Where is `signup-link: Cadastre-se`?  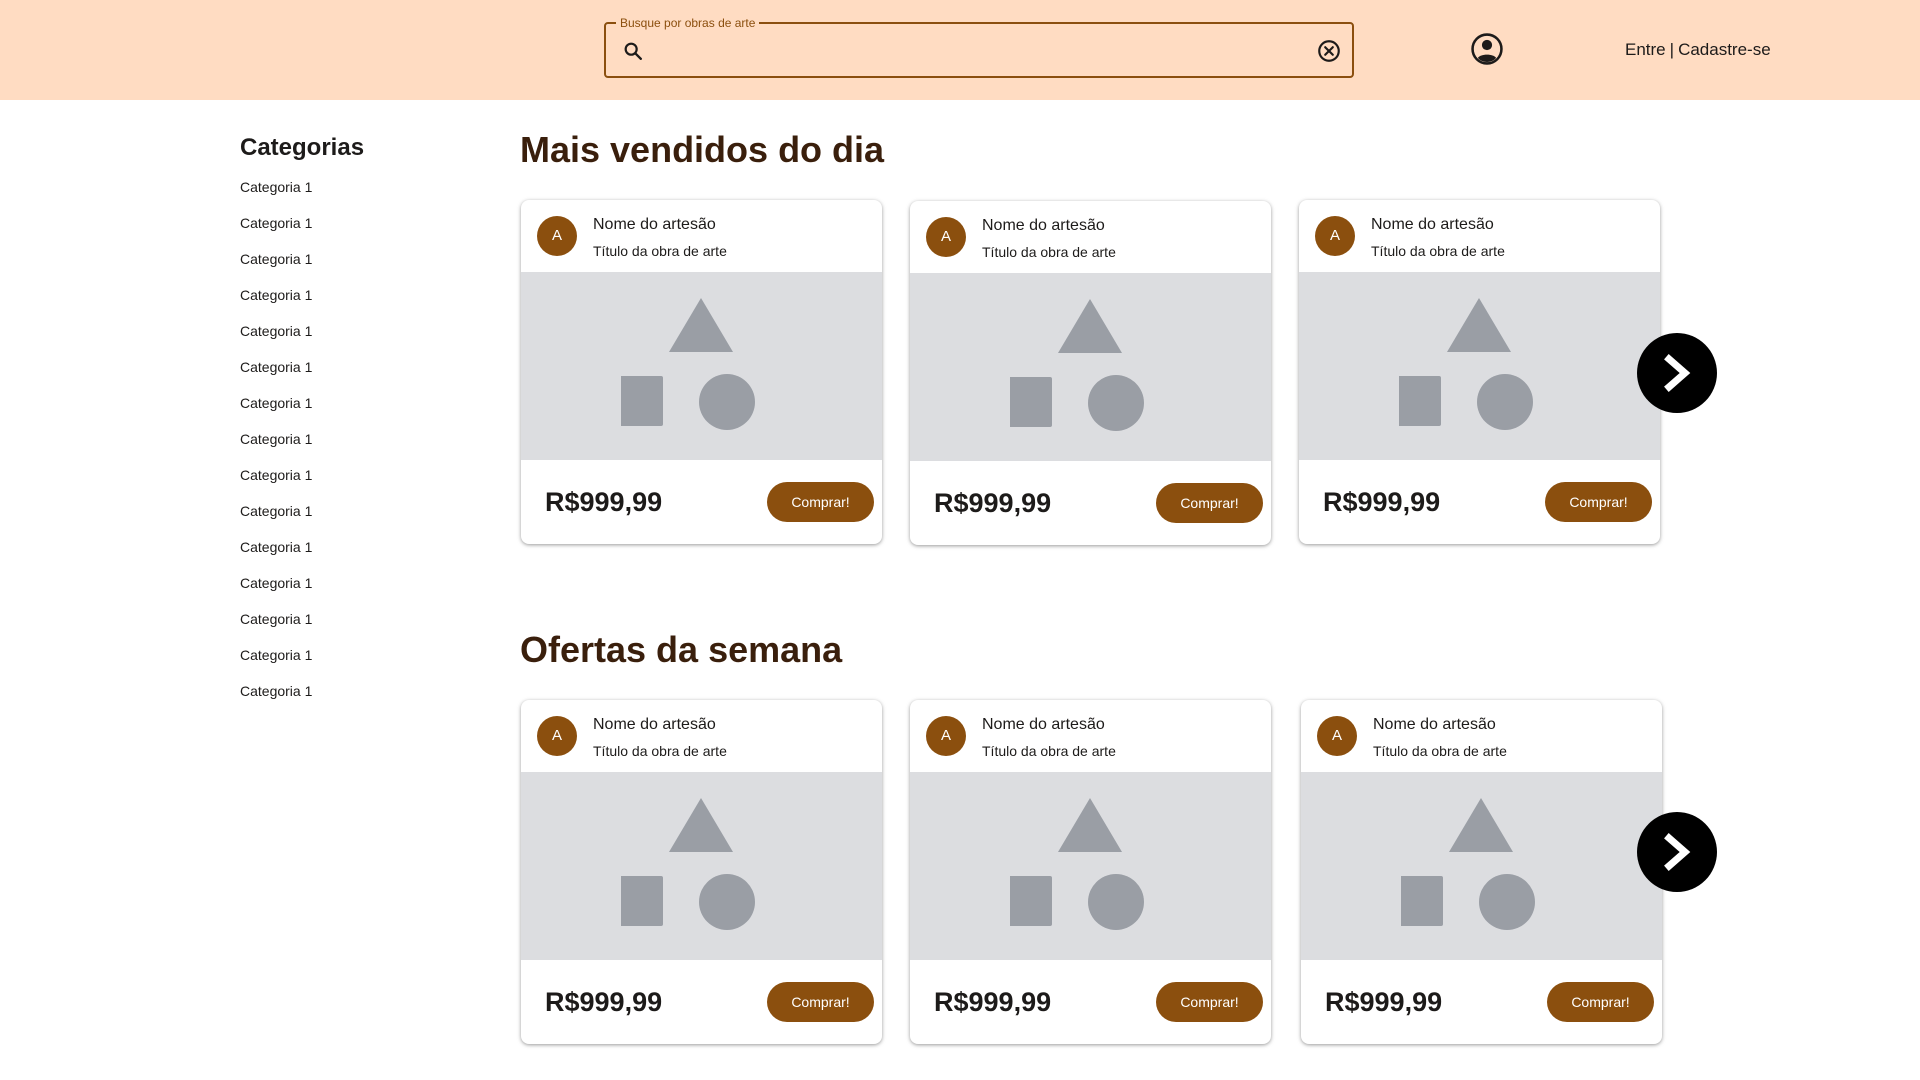
signup-link: Cadastre-se is located at coordinates (1724, 49).